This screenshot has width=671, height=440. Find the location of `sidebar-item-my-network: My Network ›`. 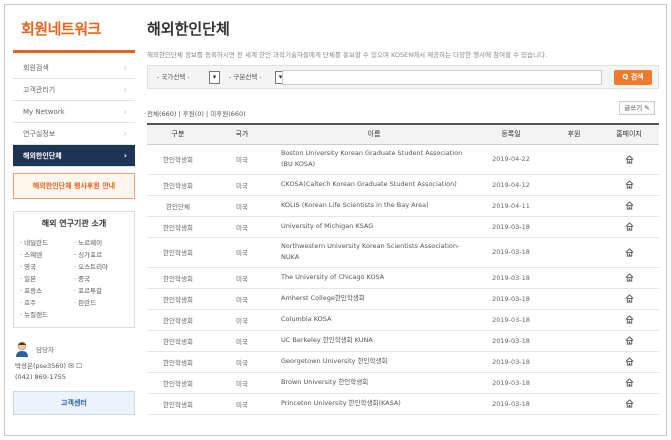

sidebar-item-my-network: My Network › is located at coordinates (74, 112).